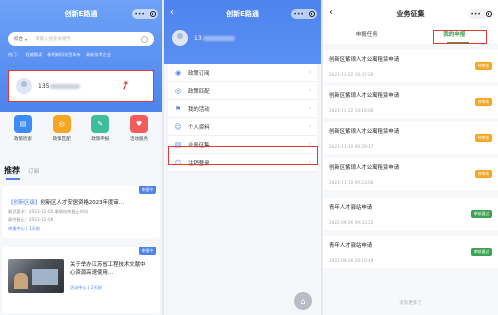  I want to click on menu-label: 政策匹配, so click(199, 91).